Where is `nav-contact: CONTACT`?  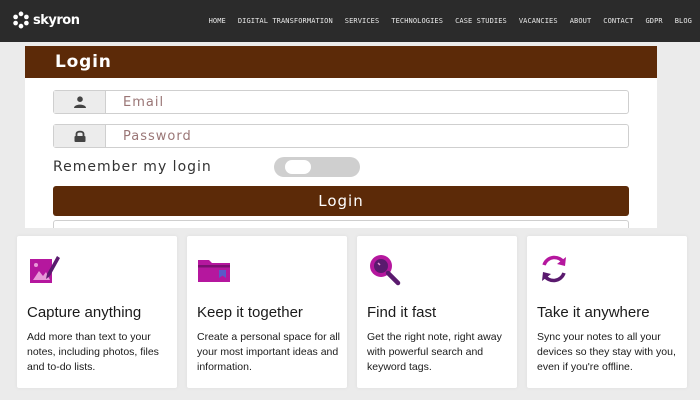 nav-contact: CONTACT is located at coordinates (618, 21).